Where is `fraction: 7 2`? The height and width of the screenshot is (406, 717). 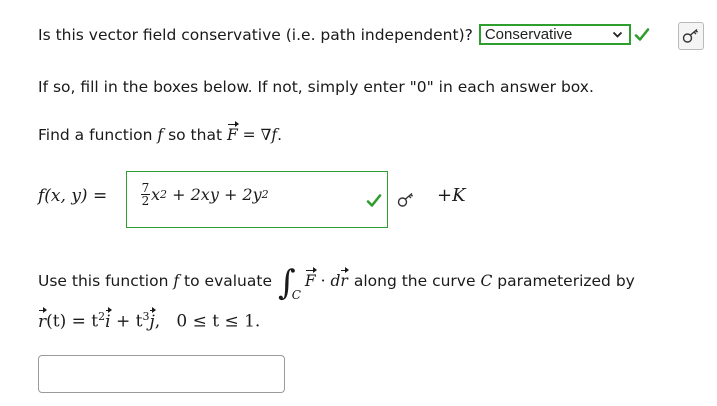 fraction: 7 2 is located at coordinates (145, 194).